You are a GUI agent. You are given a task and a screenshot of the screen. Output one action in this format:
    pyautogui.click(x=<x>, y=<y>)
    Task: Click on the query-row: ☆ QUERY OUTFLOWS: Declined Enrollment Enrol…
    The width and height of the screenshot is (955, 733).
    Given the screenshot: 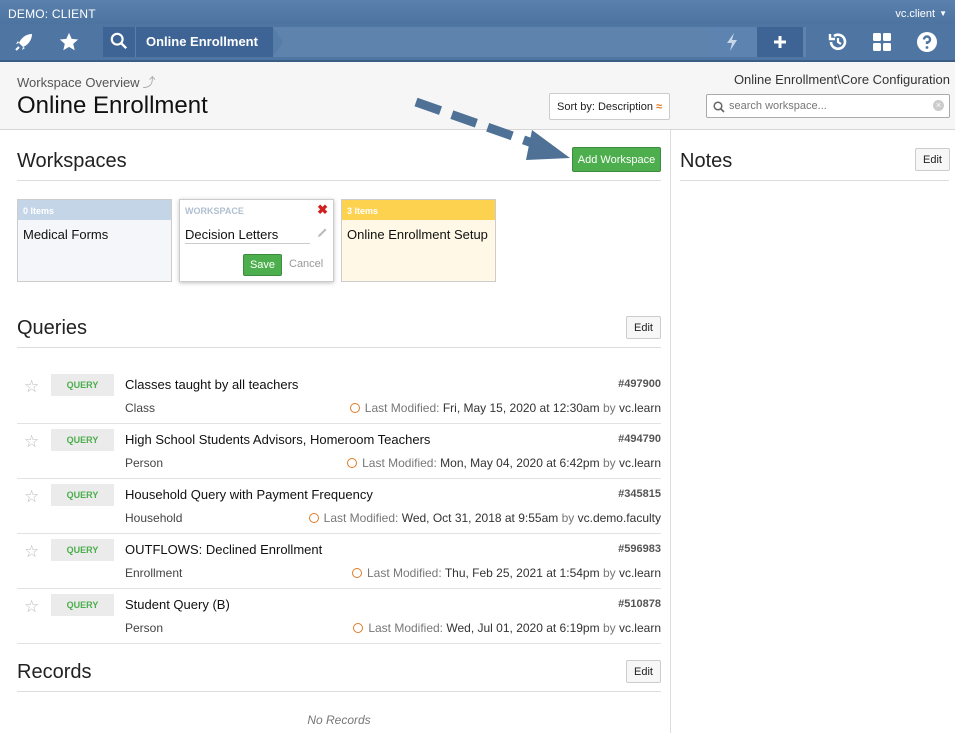 What is the action you would take?
    pyautogui.click(x=339, y=561)
    